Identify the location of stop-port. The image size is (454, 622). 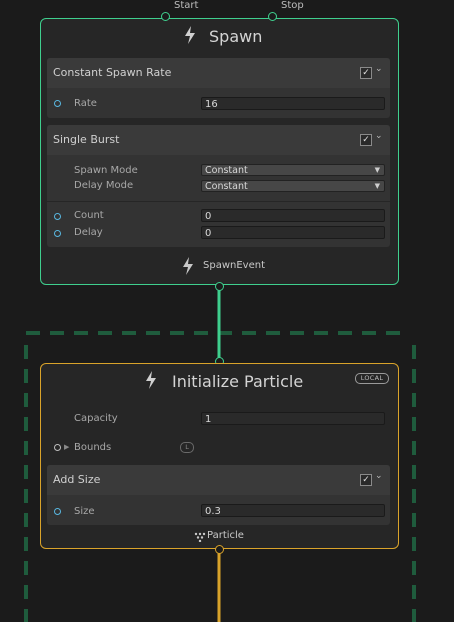
(272, 16).